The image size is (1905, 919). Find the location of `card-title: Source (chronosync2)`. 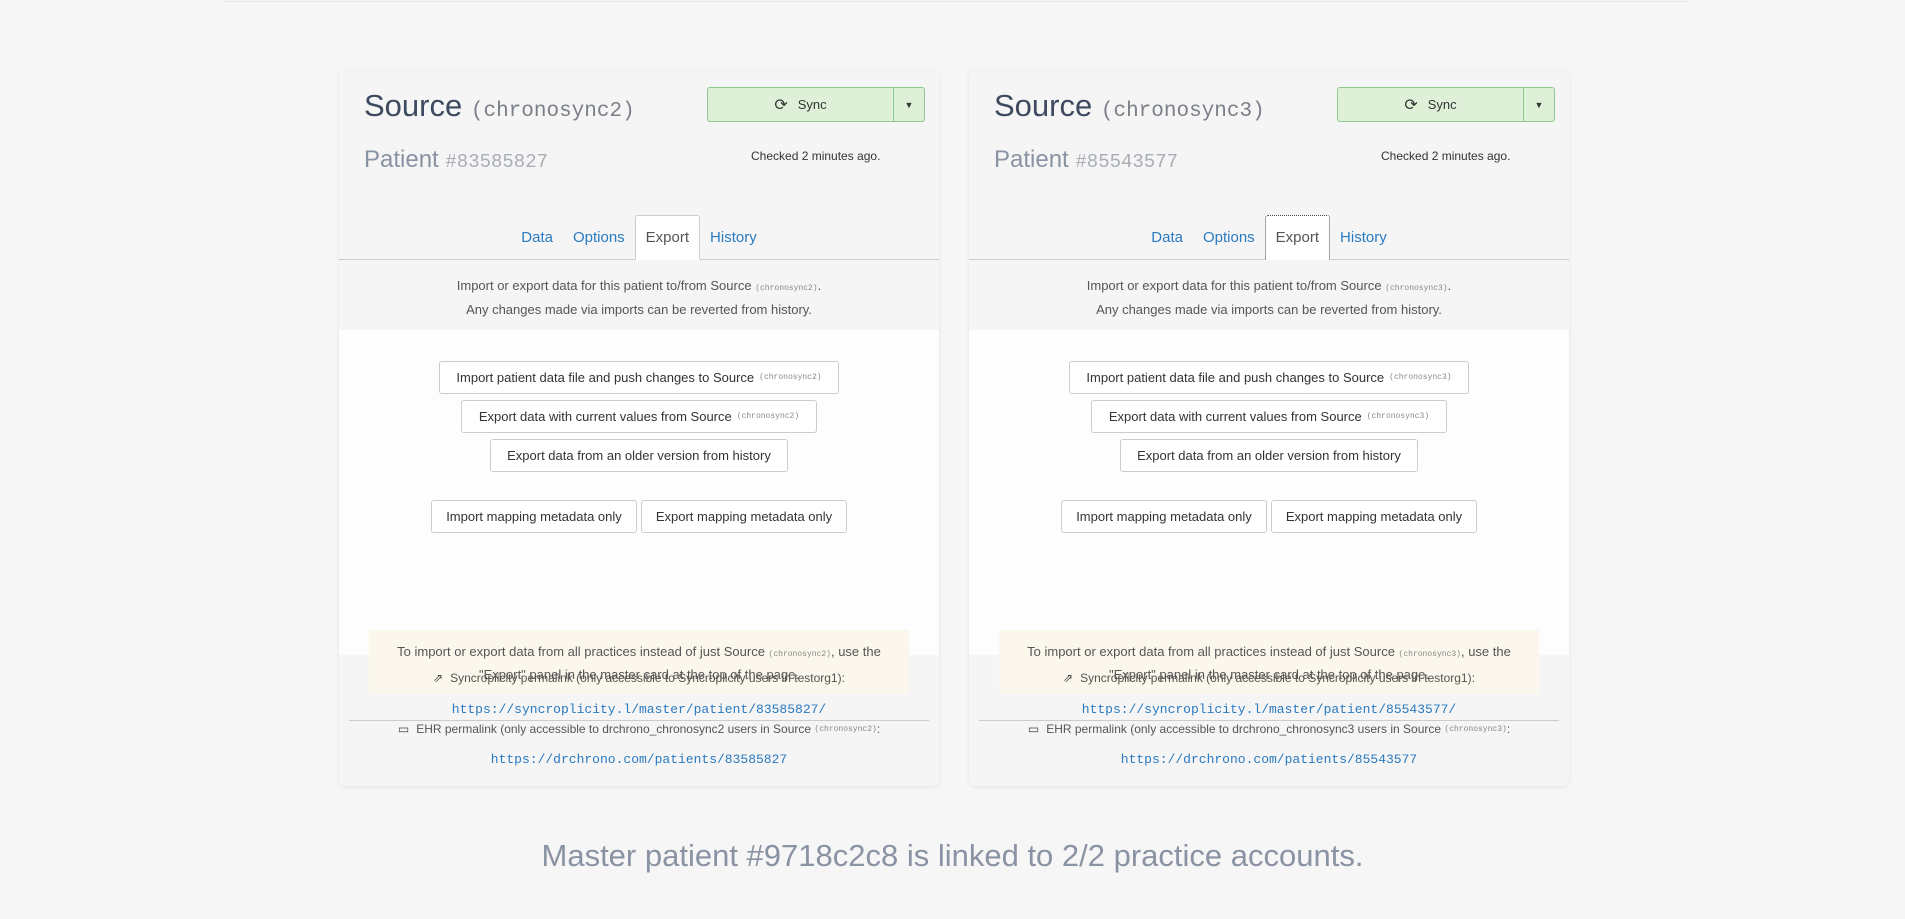

card-title: Source (chronosync2) is located at coordinates (499, 106).